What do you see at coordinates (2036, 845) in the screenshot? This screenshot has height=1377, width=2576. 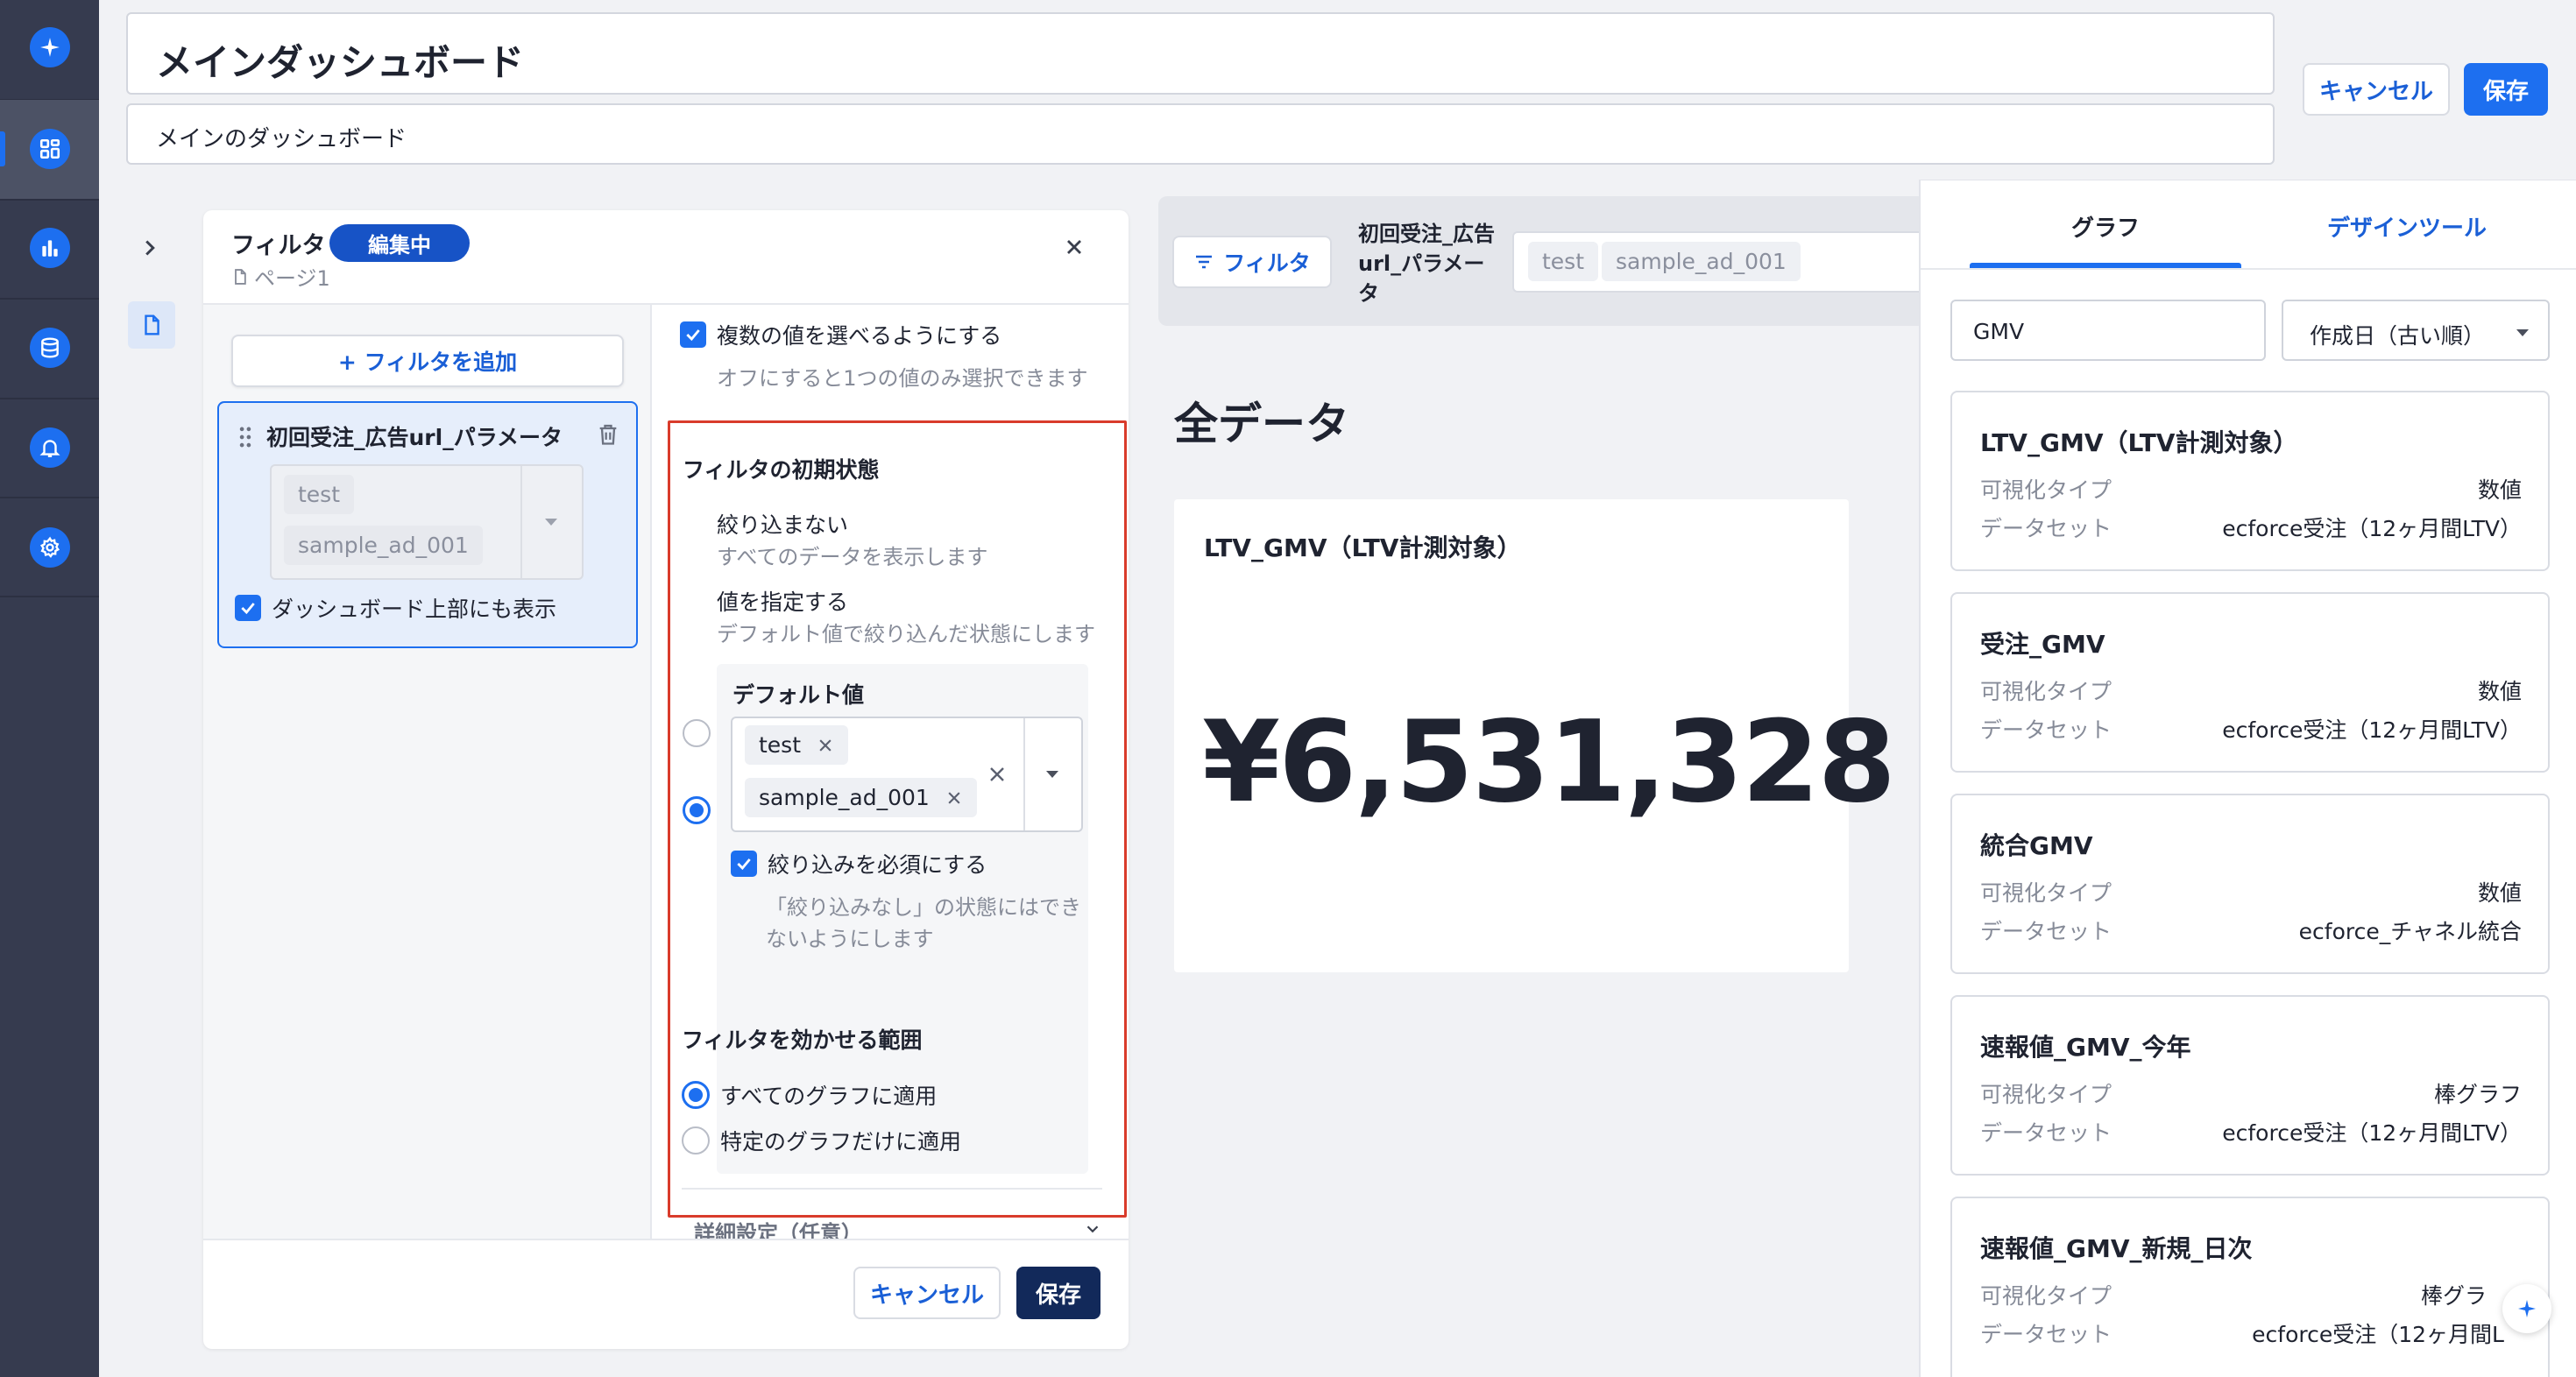 I see `chart-card-title: 統合GMV` at bounding box center [2036, 845].